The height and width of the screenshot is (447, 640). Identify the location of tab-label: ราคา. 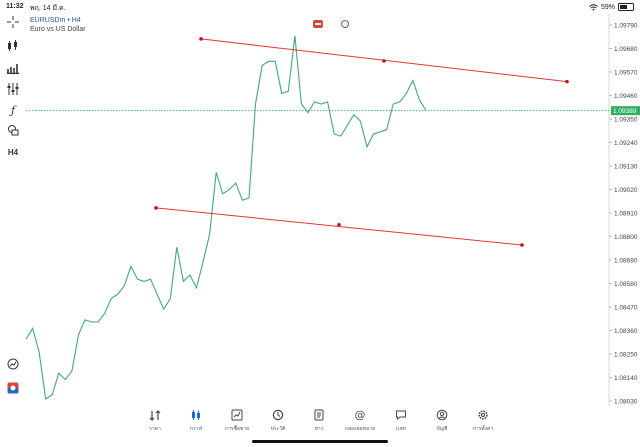
(155, 429).